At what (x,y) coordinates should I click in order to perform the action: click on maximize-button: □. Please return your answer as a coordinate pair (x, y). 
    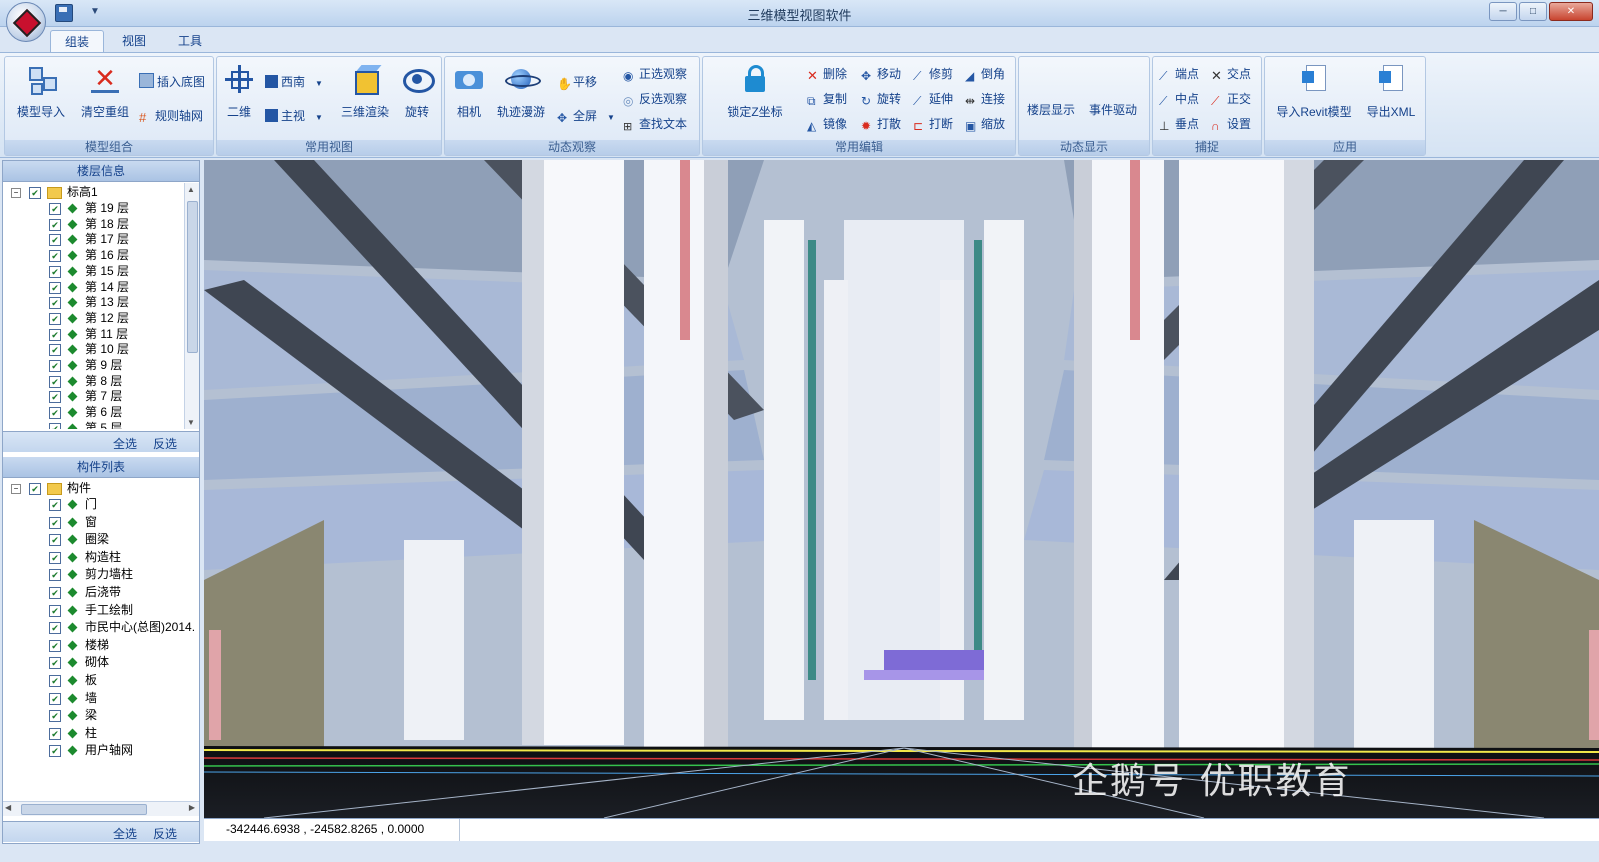
    Looking at the image, I should click on (1533, 11).